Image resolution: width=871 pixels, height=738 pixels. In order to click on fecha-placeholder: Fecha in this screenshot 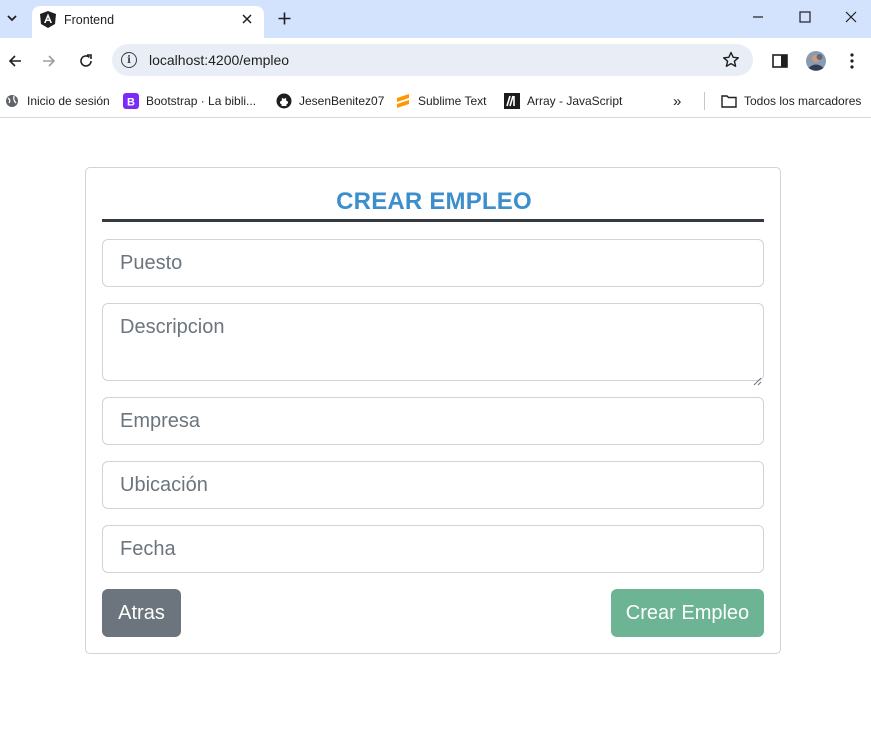, I will do `click(148, 549)`.